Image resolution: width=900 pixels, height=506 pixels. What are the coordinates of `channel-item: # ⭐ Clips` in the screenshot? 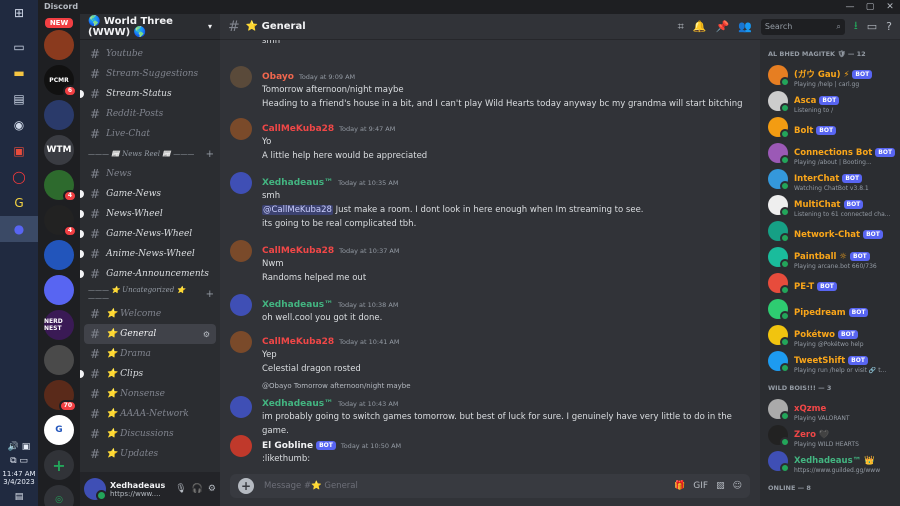 It's located at (150, 374).